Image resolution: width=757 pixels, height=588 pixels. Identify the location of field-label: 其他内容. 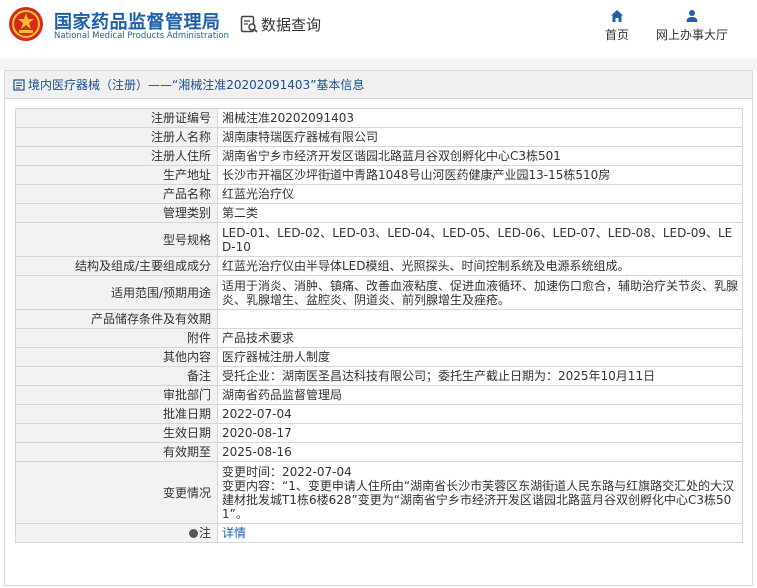
(116, 357).